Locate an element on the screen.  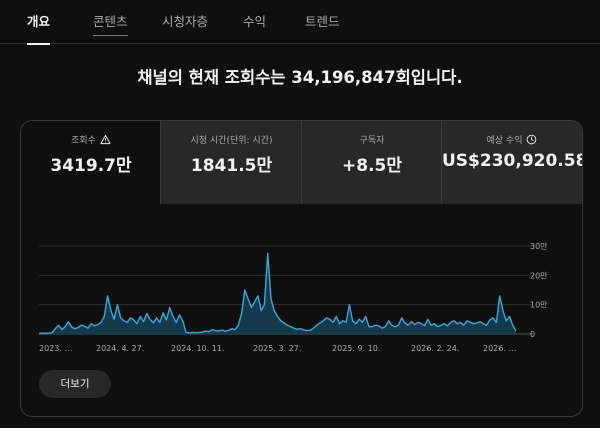
metric-watch-time-label: 시청 시간(단위: 시간) is located at coordinates (231, 141).